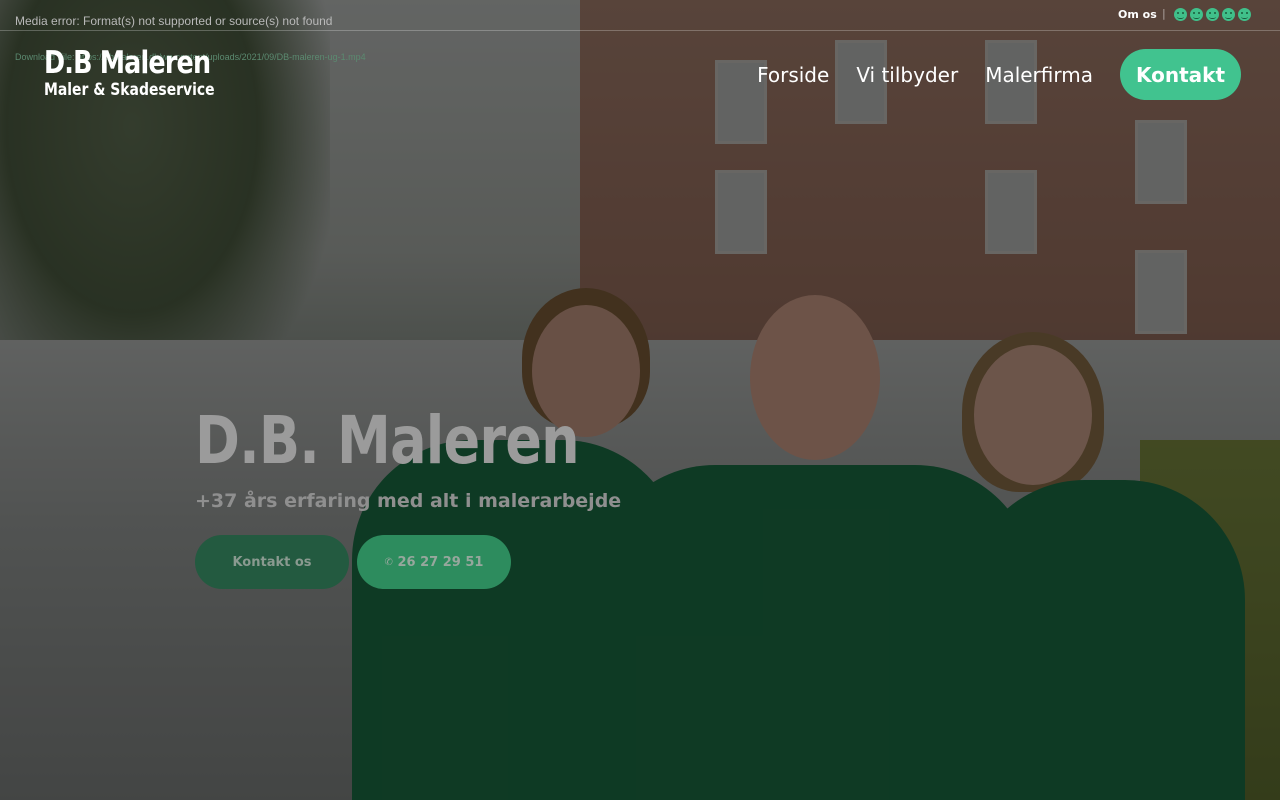  Describe the element at coordinates (440, 562) in the screenshot. I see `phone-number-label: 26 27 29 51` at that location.